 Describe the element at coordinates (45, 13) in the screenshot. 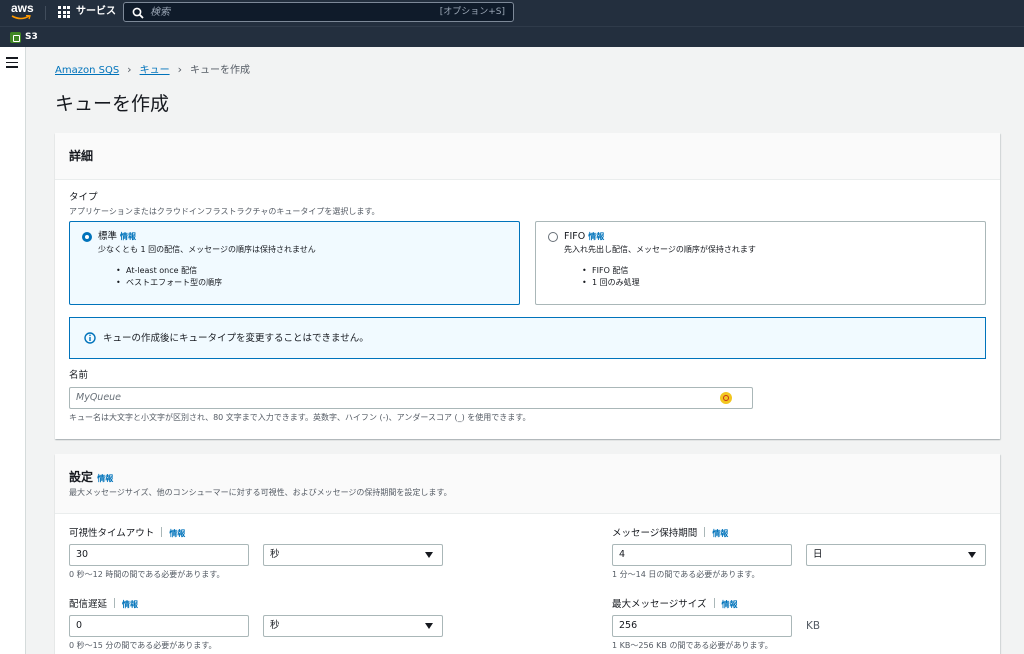

I see `nav-divider` at that location.